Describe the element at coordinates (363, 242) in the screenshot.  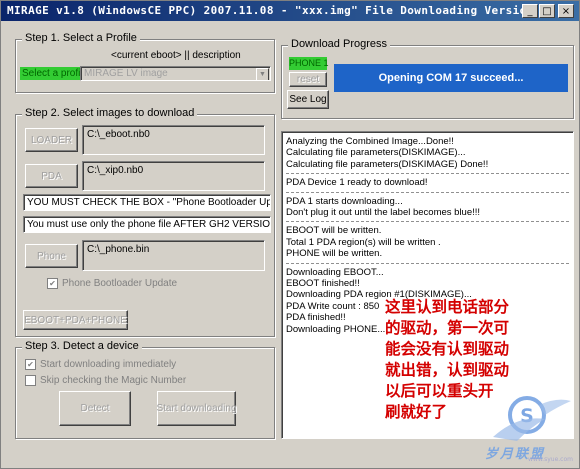
I see `log-line: Total 1 PDA region(s) will be written .` at that location.